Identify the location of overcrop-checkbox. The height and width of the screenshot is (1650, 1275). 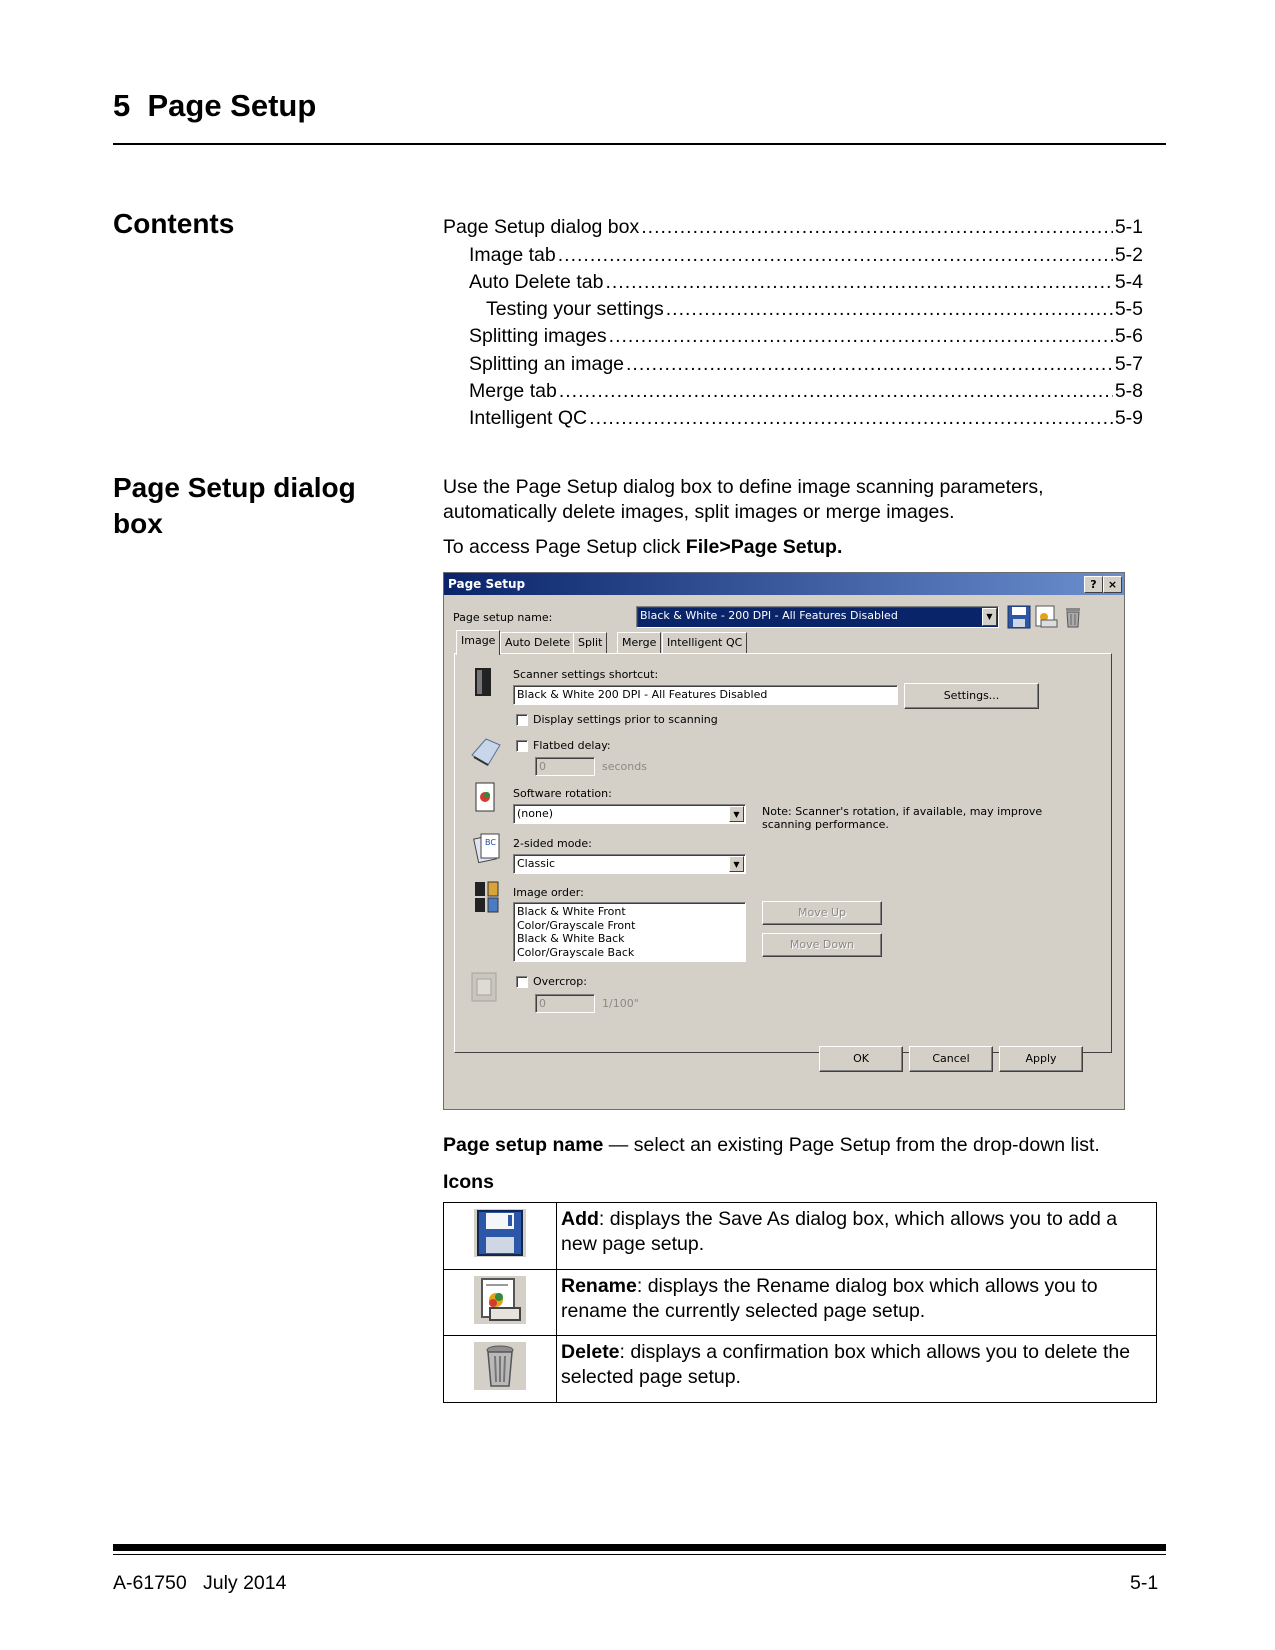
(522, 982).